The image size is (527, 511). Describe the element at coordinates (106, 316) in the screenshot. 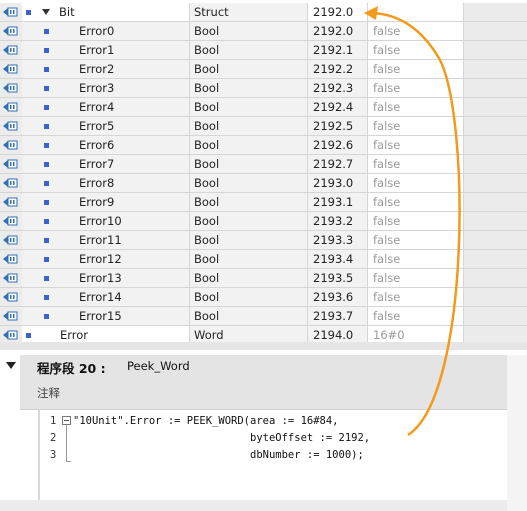

I see `name-cell: Error15` at that location.